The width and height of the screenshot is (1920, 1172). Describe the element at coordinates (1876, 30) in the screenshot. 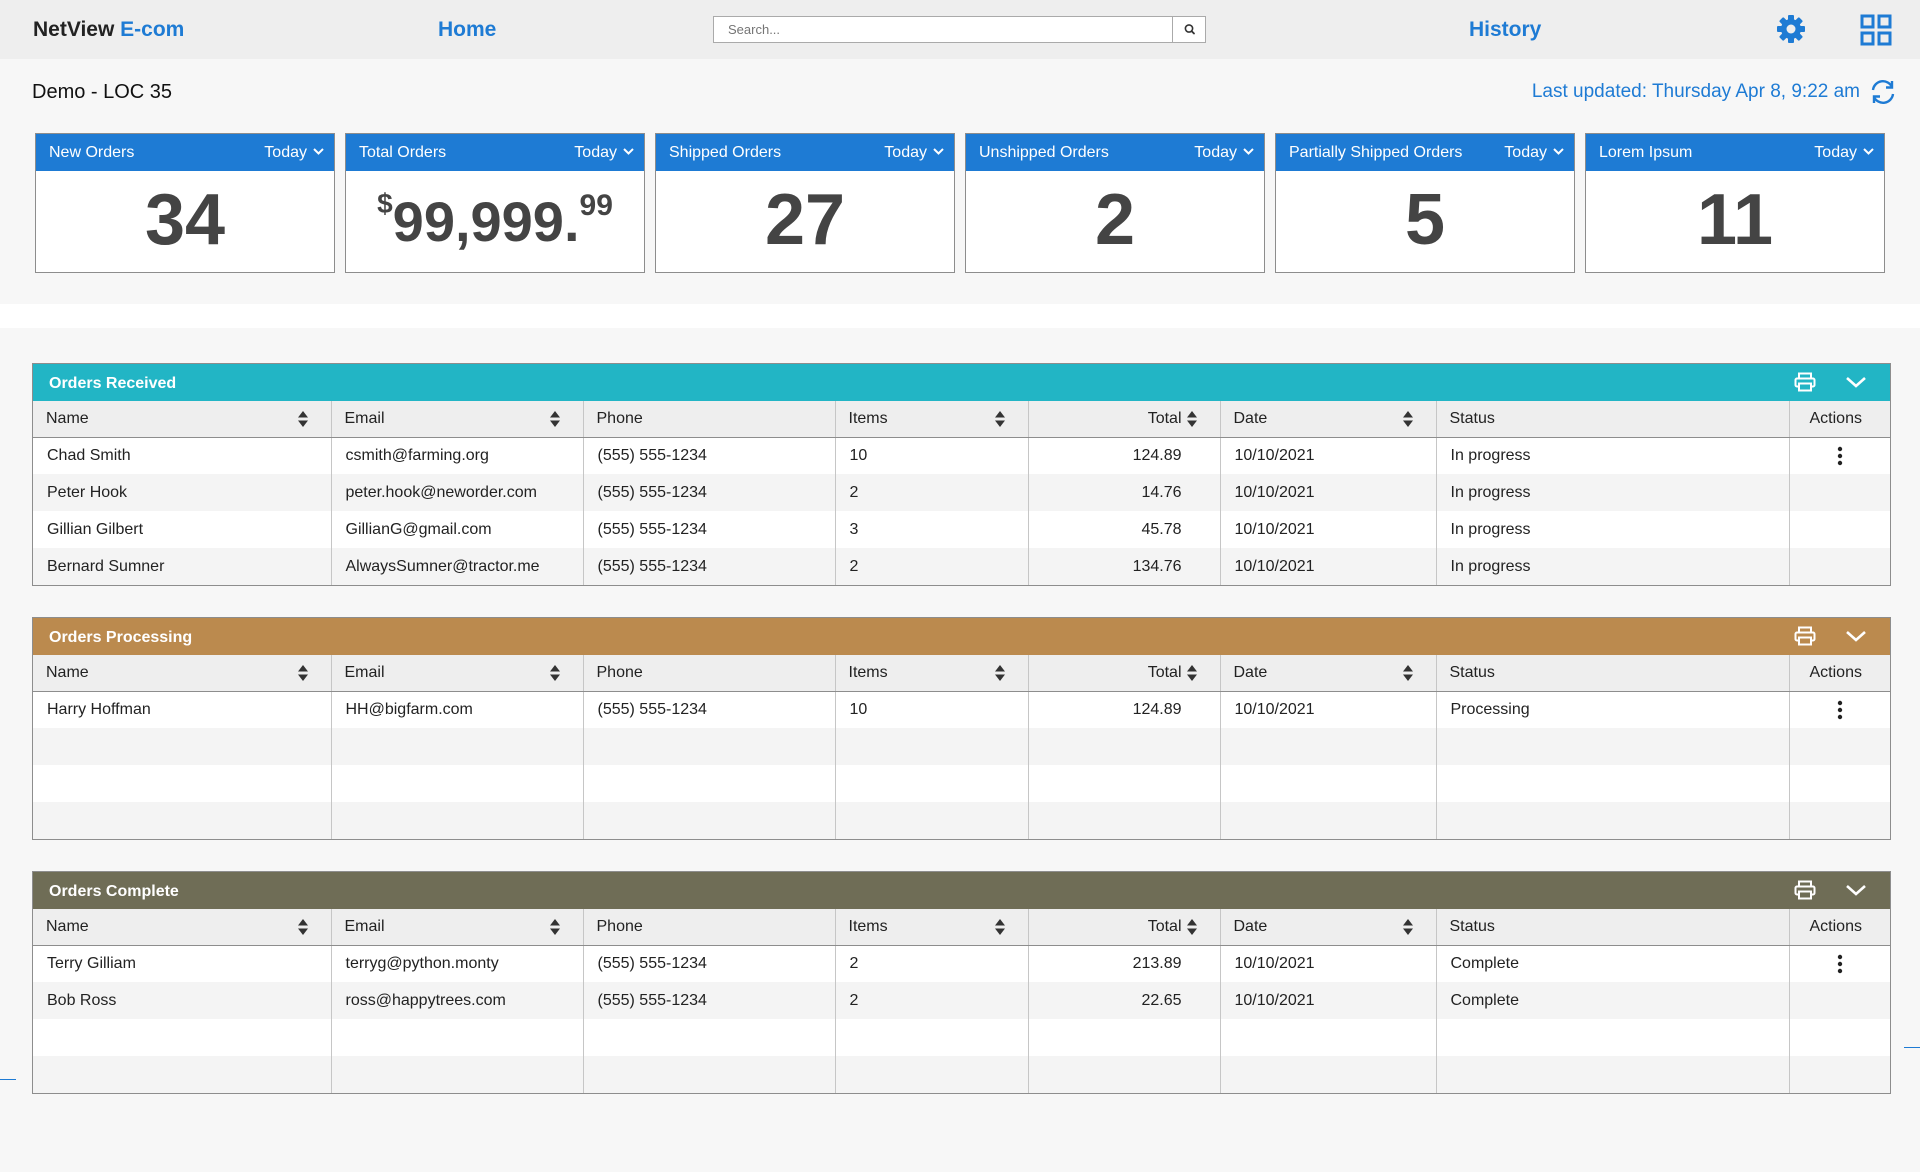

I see `apps-grid-button` at that location.